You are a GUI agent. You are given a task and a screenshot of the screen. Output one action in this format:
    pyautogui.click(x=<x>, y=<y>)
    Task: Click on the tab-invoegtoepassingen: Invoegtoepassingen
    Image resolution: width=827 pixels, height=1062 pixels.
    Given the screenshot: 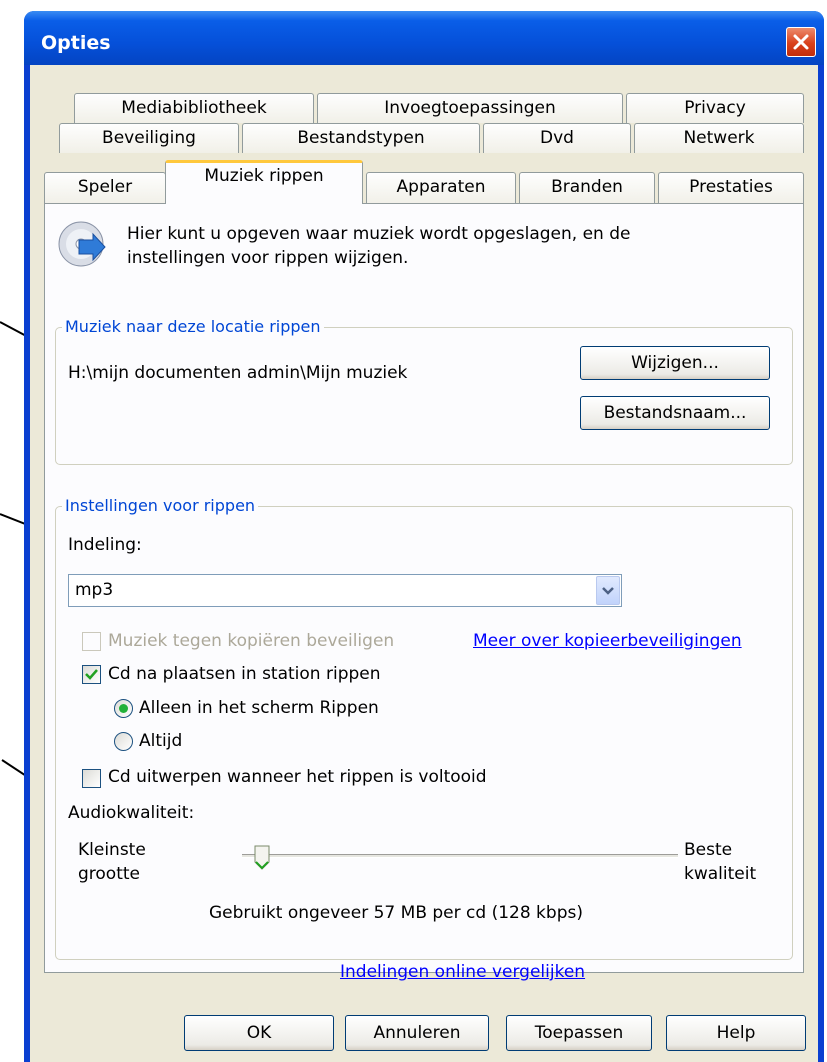 What is the action you would take?
    pyautogui.click(x=470, y=108)
    